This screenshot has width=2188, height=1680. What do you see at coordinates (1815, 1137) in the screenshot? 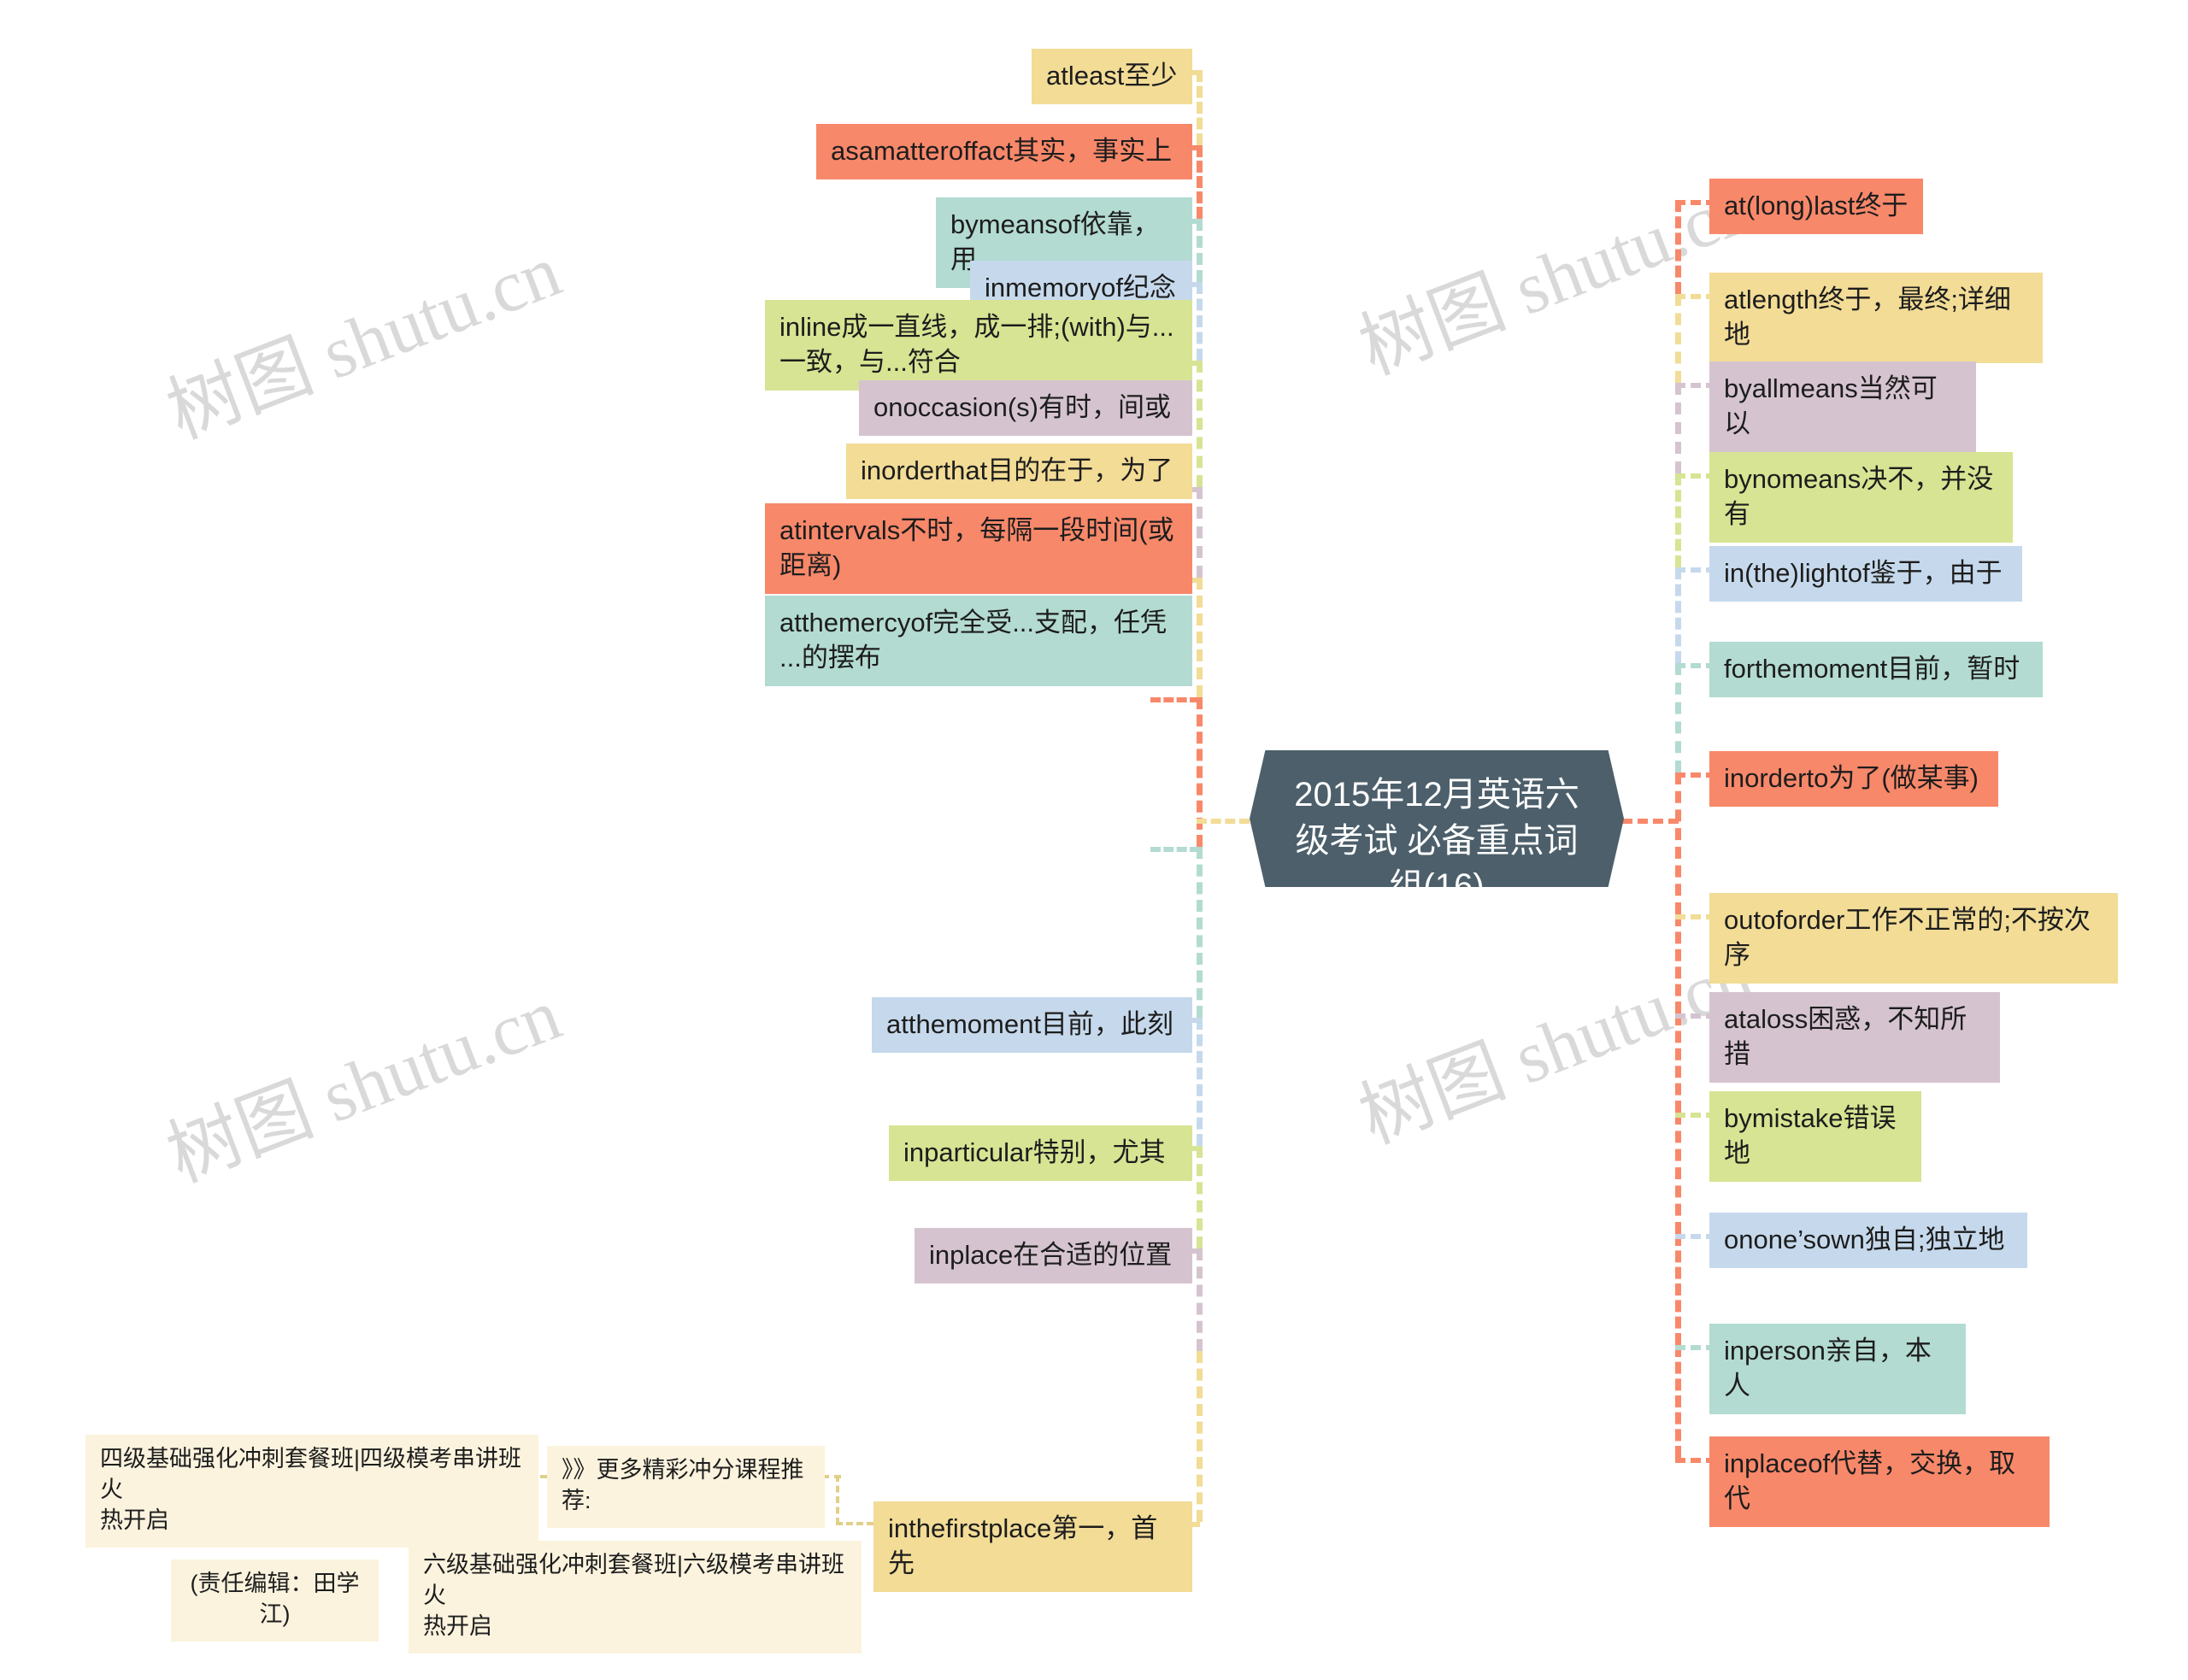
I see `topic-node-bymistake: bymistake错误地` at bounding box center [1815, 1137].